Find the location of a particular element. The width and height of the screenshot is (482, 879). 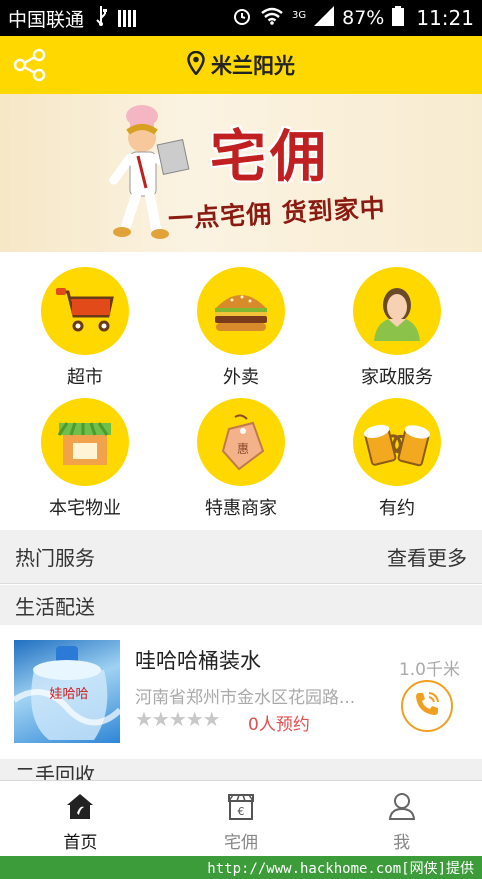

store-euro-icon: € is located at coordinates (241, 808).